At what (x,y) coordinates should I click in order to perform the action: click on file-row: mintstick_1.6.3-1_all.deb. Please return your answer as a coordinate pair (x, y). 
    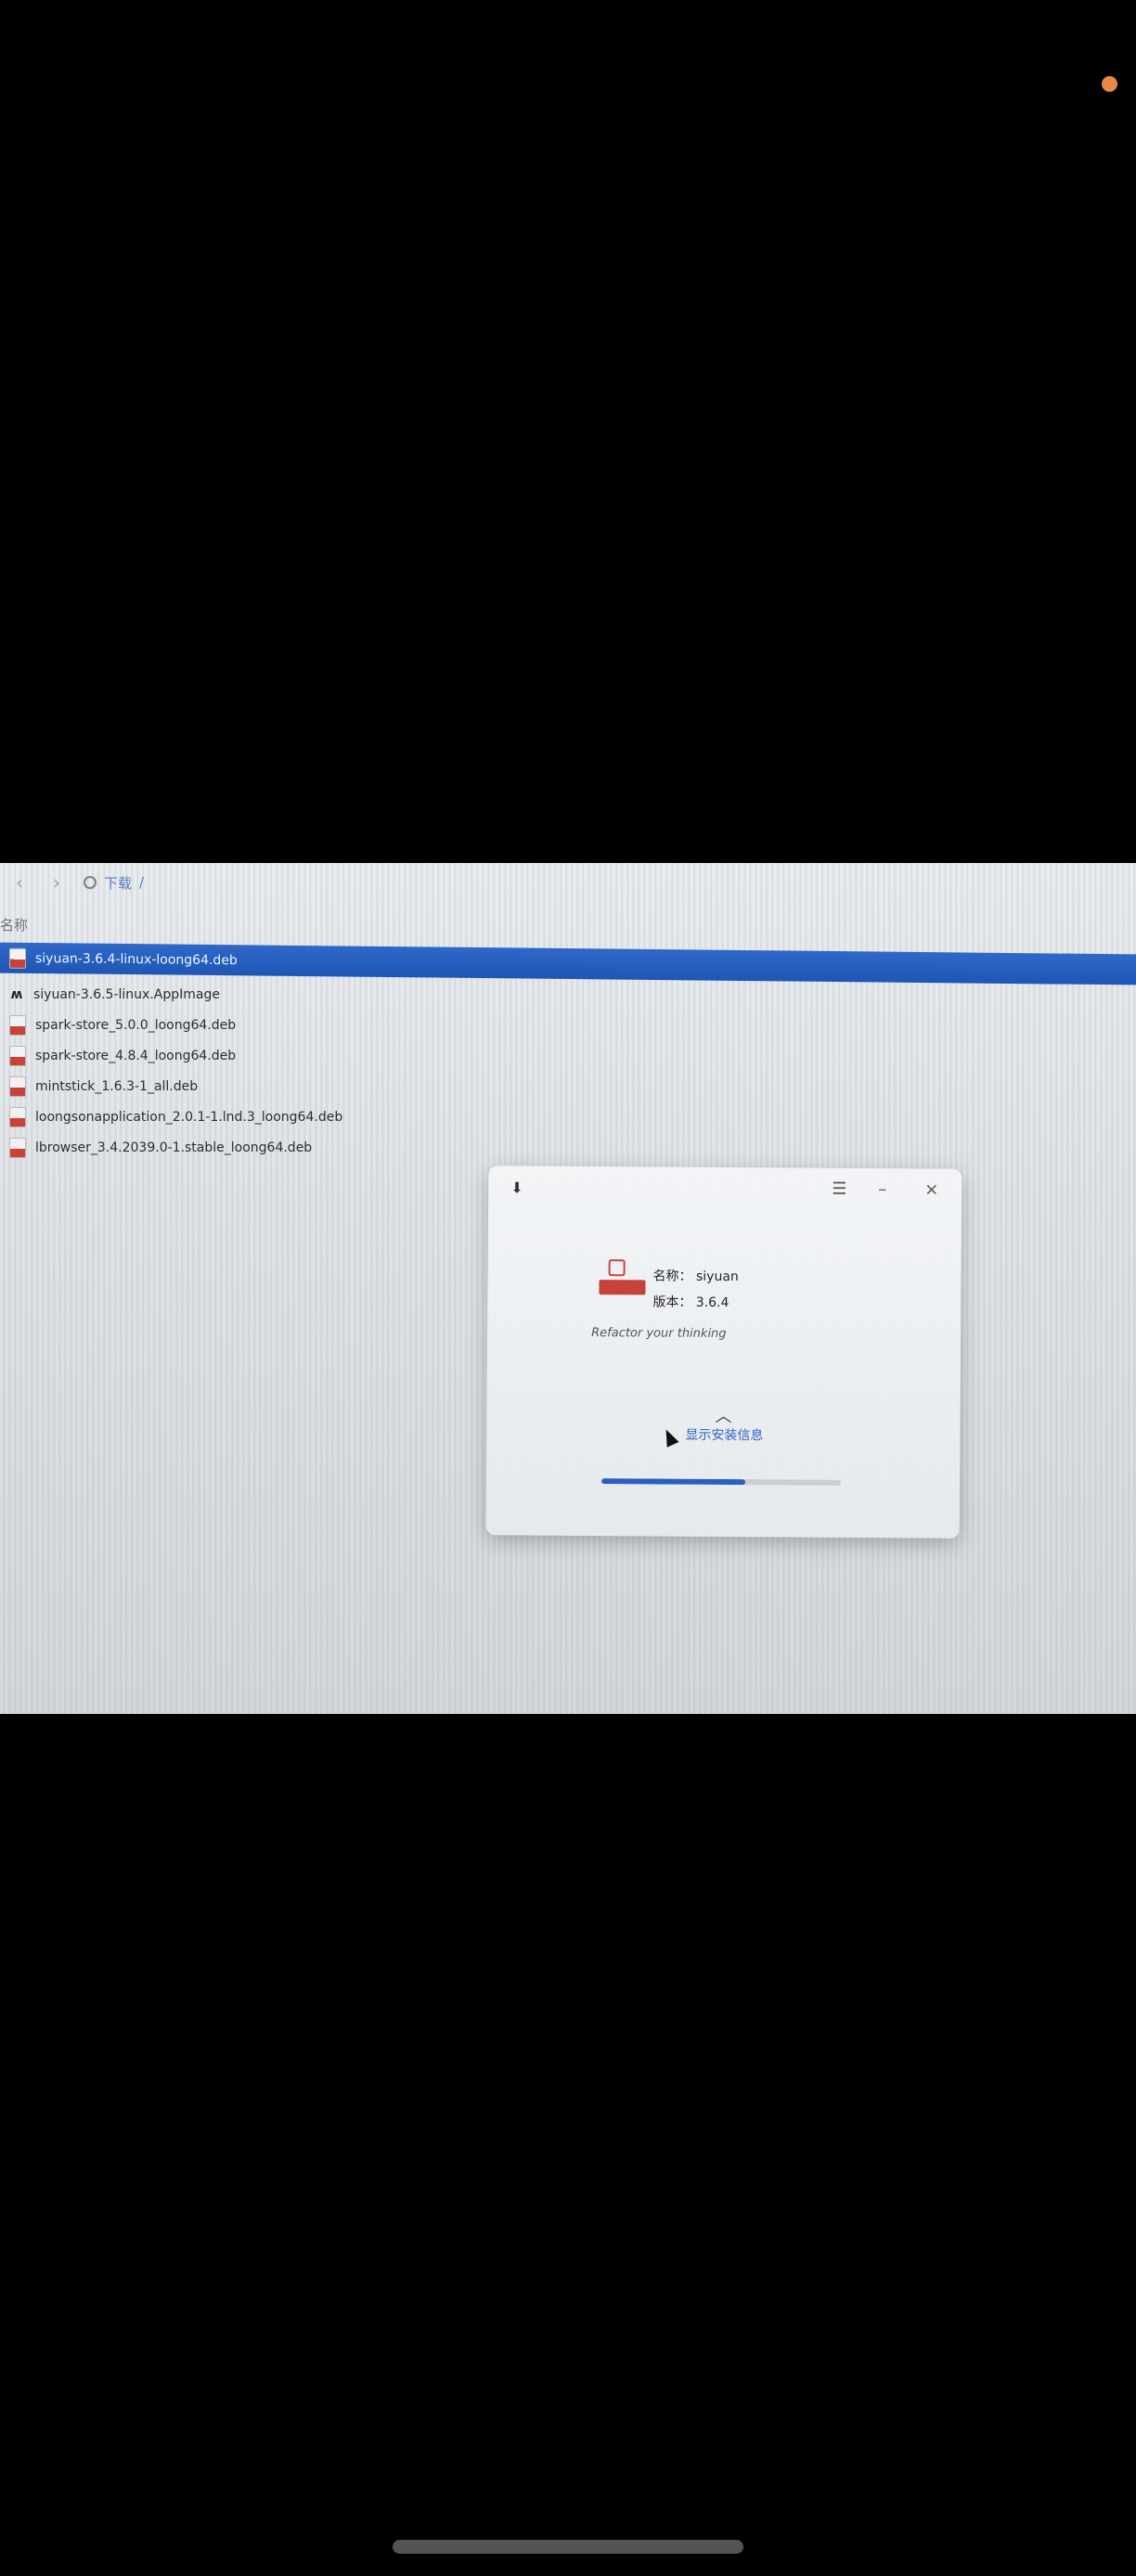
    Looking at the image, I should click on (568, 1086).